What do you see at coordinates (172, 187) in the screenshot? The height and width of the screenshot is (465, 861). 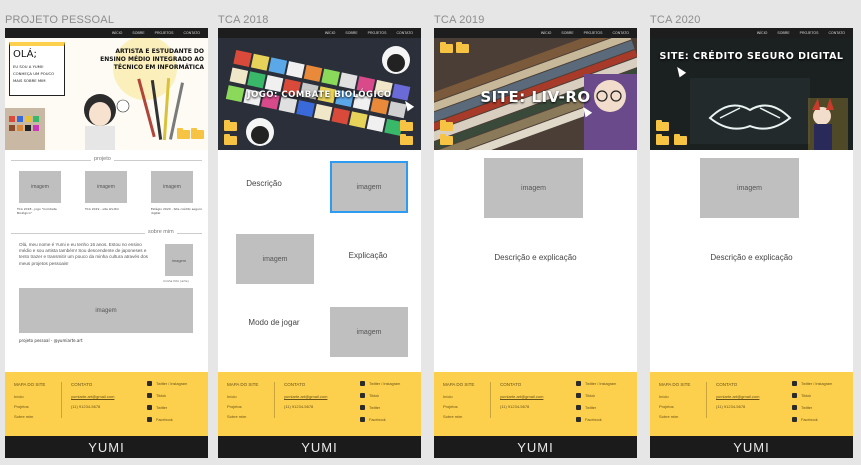 I see `project-image-3: imagem` at bounding box center [172, 187].